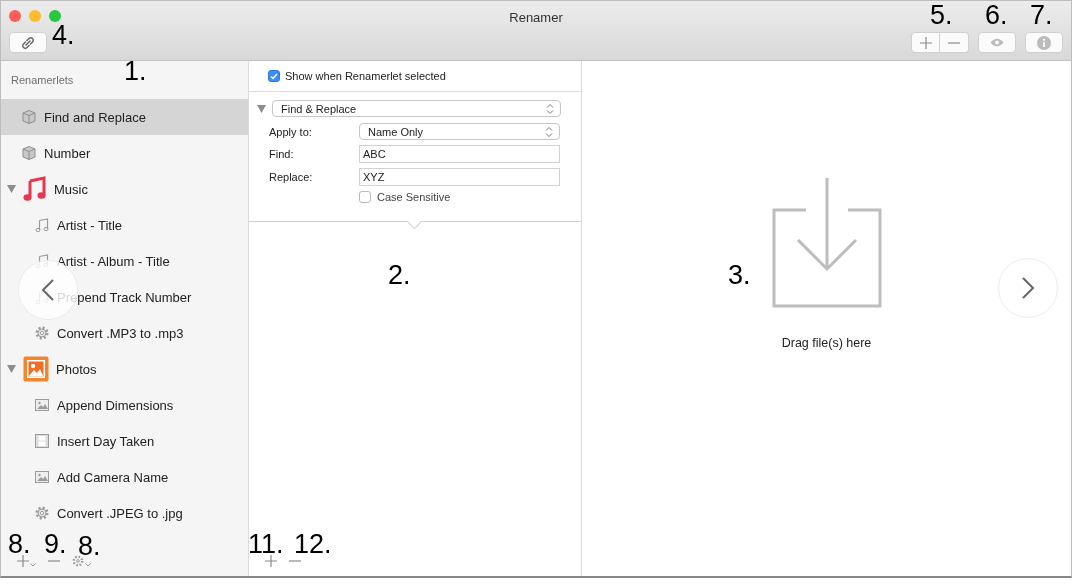  I want to click on photo-icon, so click(36, 369).